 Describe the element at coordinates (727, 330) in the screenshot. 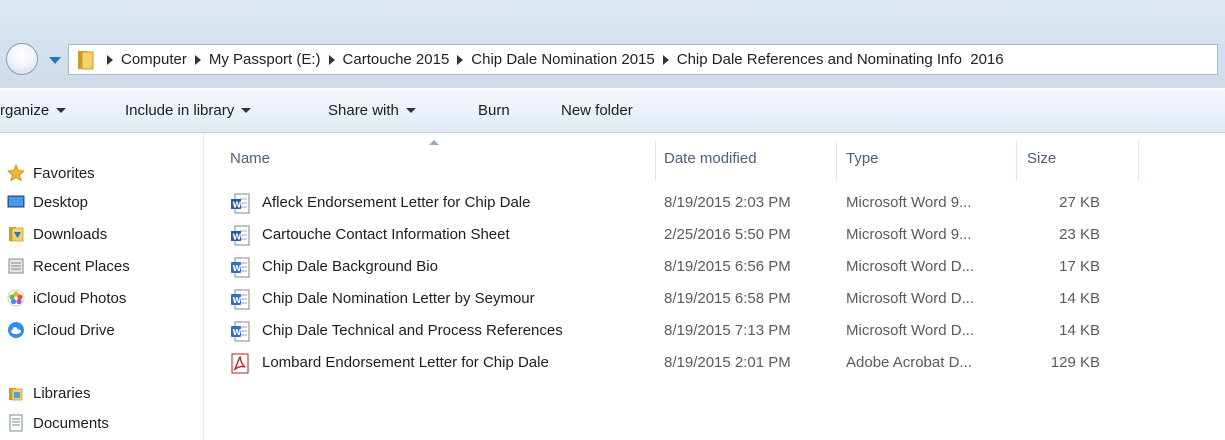

I see `file-date-modified: 8/19/2015 7:13 PM` at that location.